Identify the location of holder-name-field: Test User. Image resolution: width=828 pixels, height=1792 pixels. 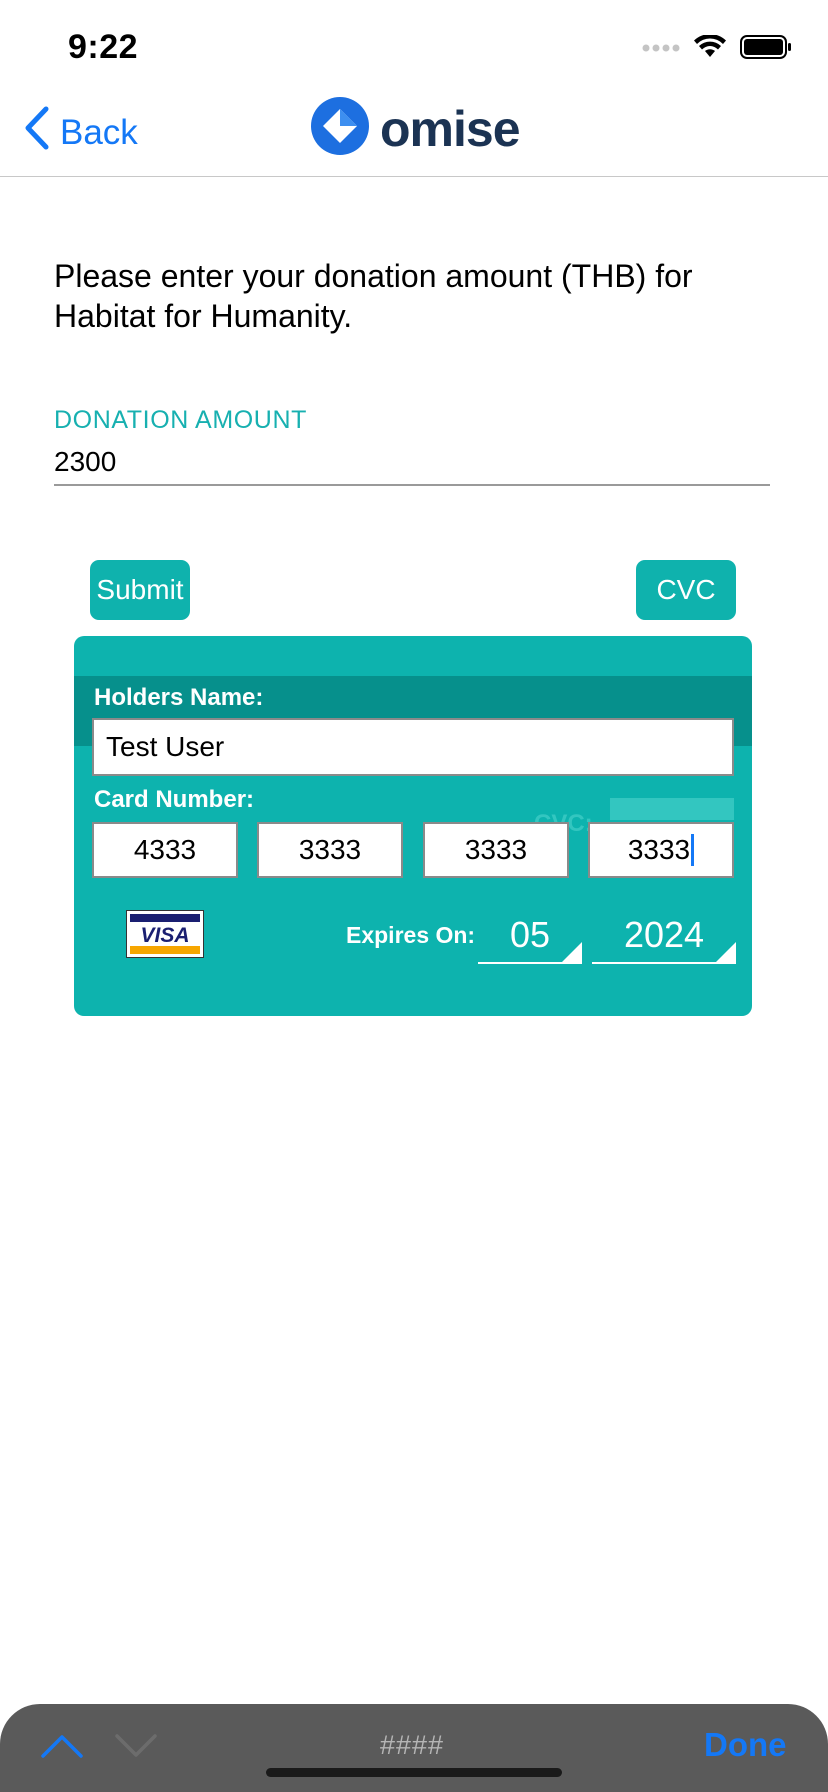
(413, 747).